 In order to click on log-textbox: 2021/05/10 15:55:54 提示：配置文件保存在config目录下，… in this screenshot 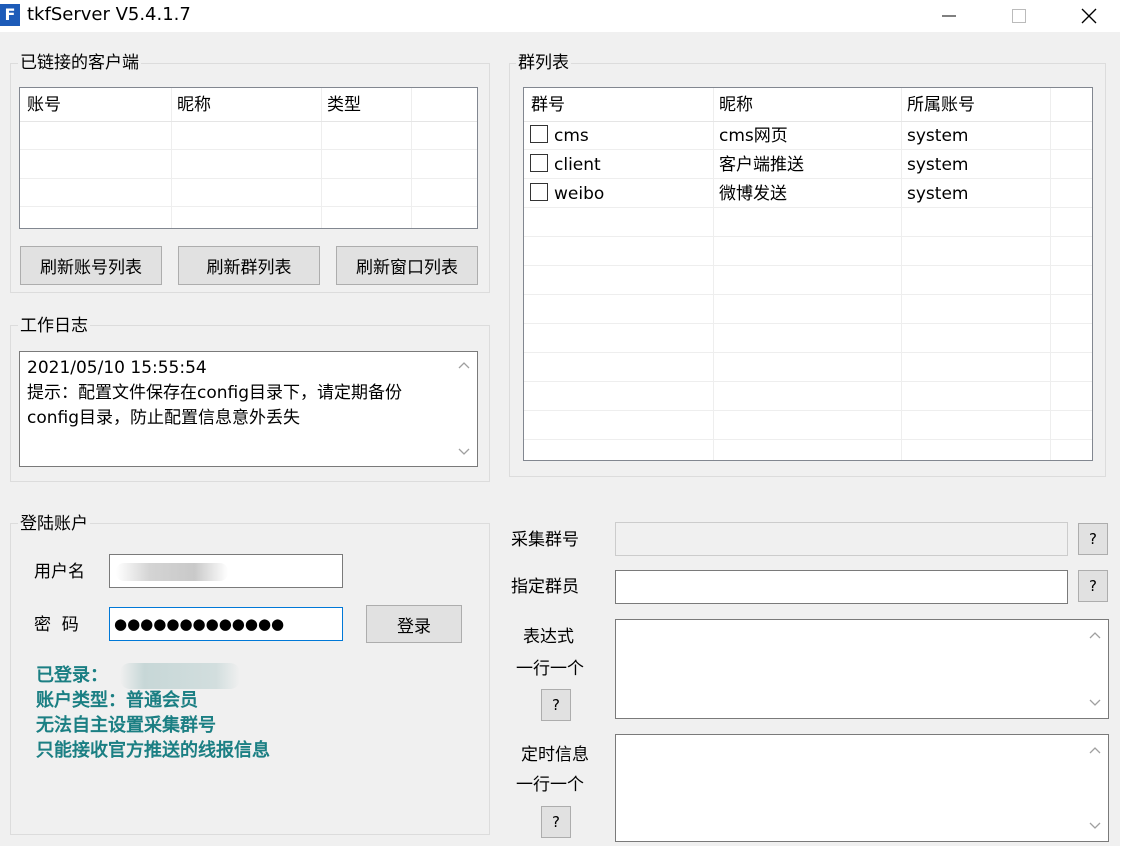, I will do `click(248, 409)`.